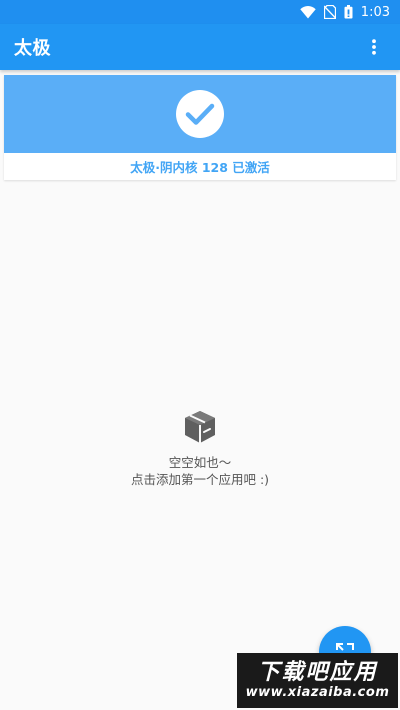 This screenshot has height=710, width=400. What do you see at coordinates (200, 12) in the screenshot?
I see `status-bar: 1:03` at bounding box center [200, 12].